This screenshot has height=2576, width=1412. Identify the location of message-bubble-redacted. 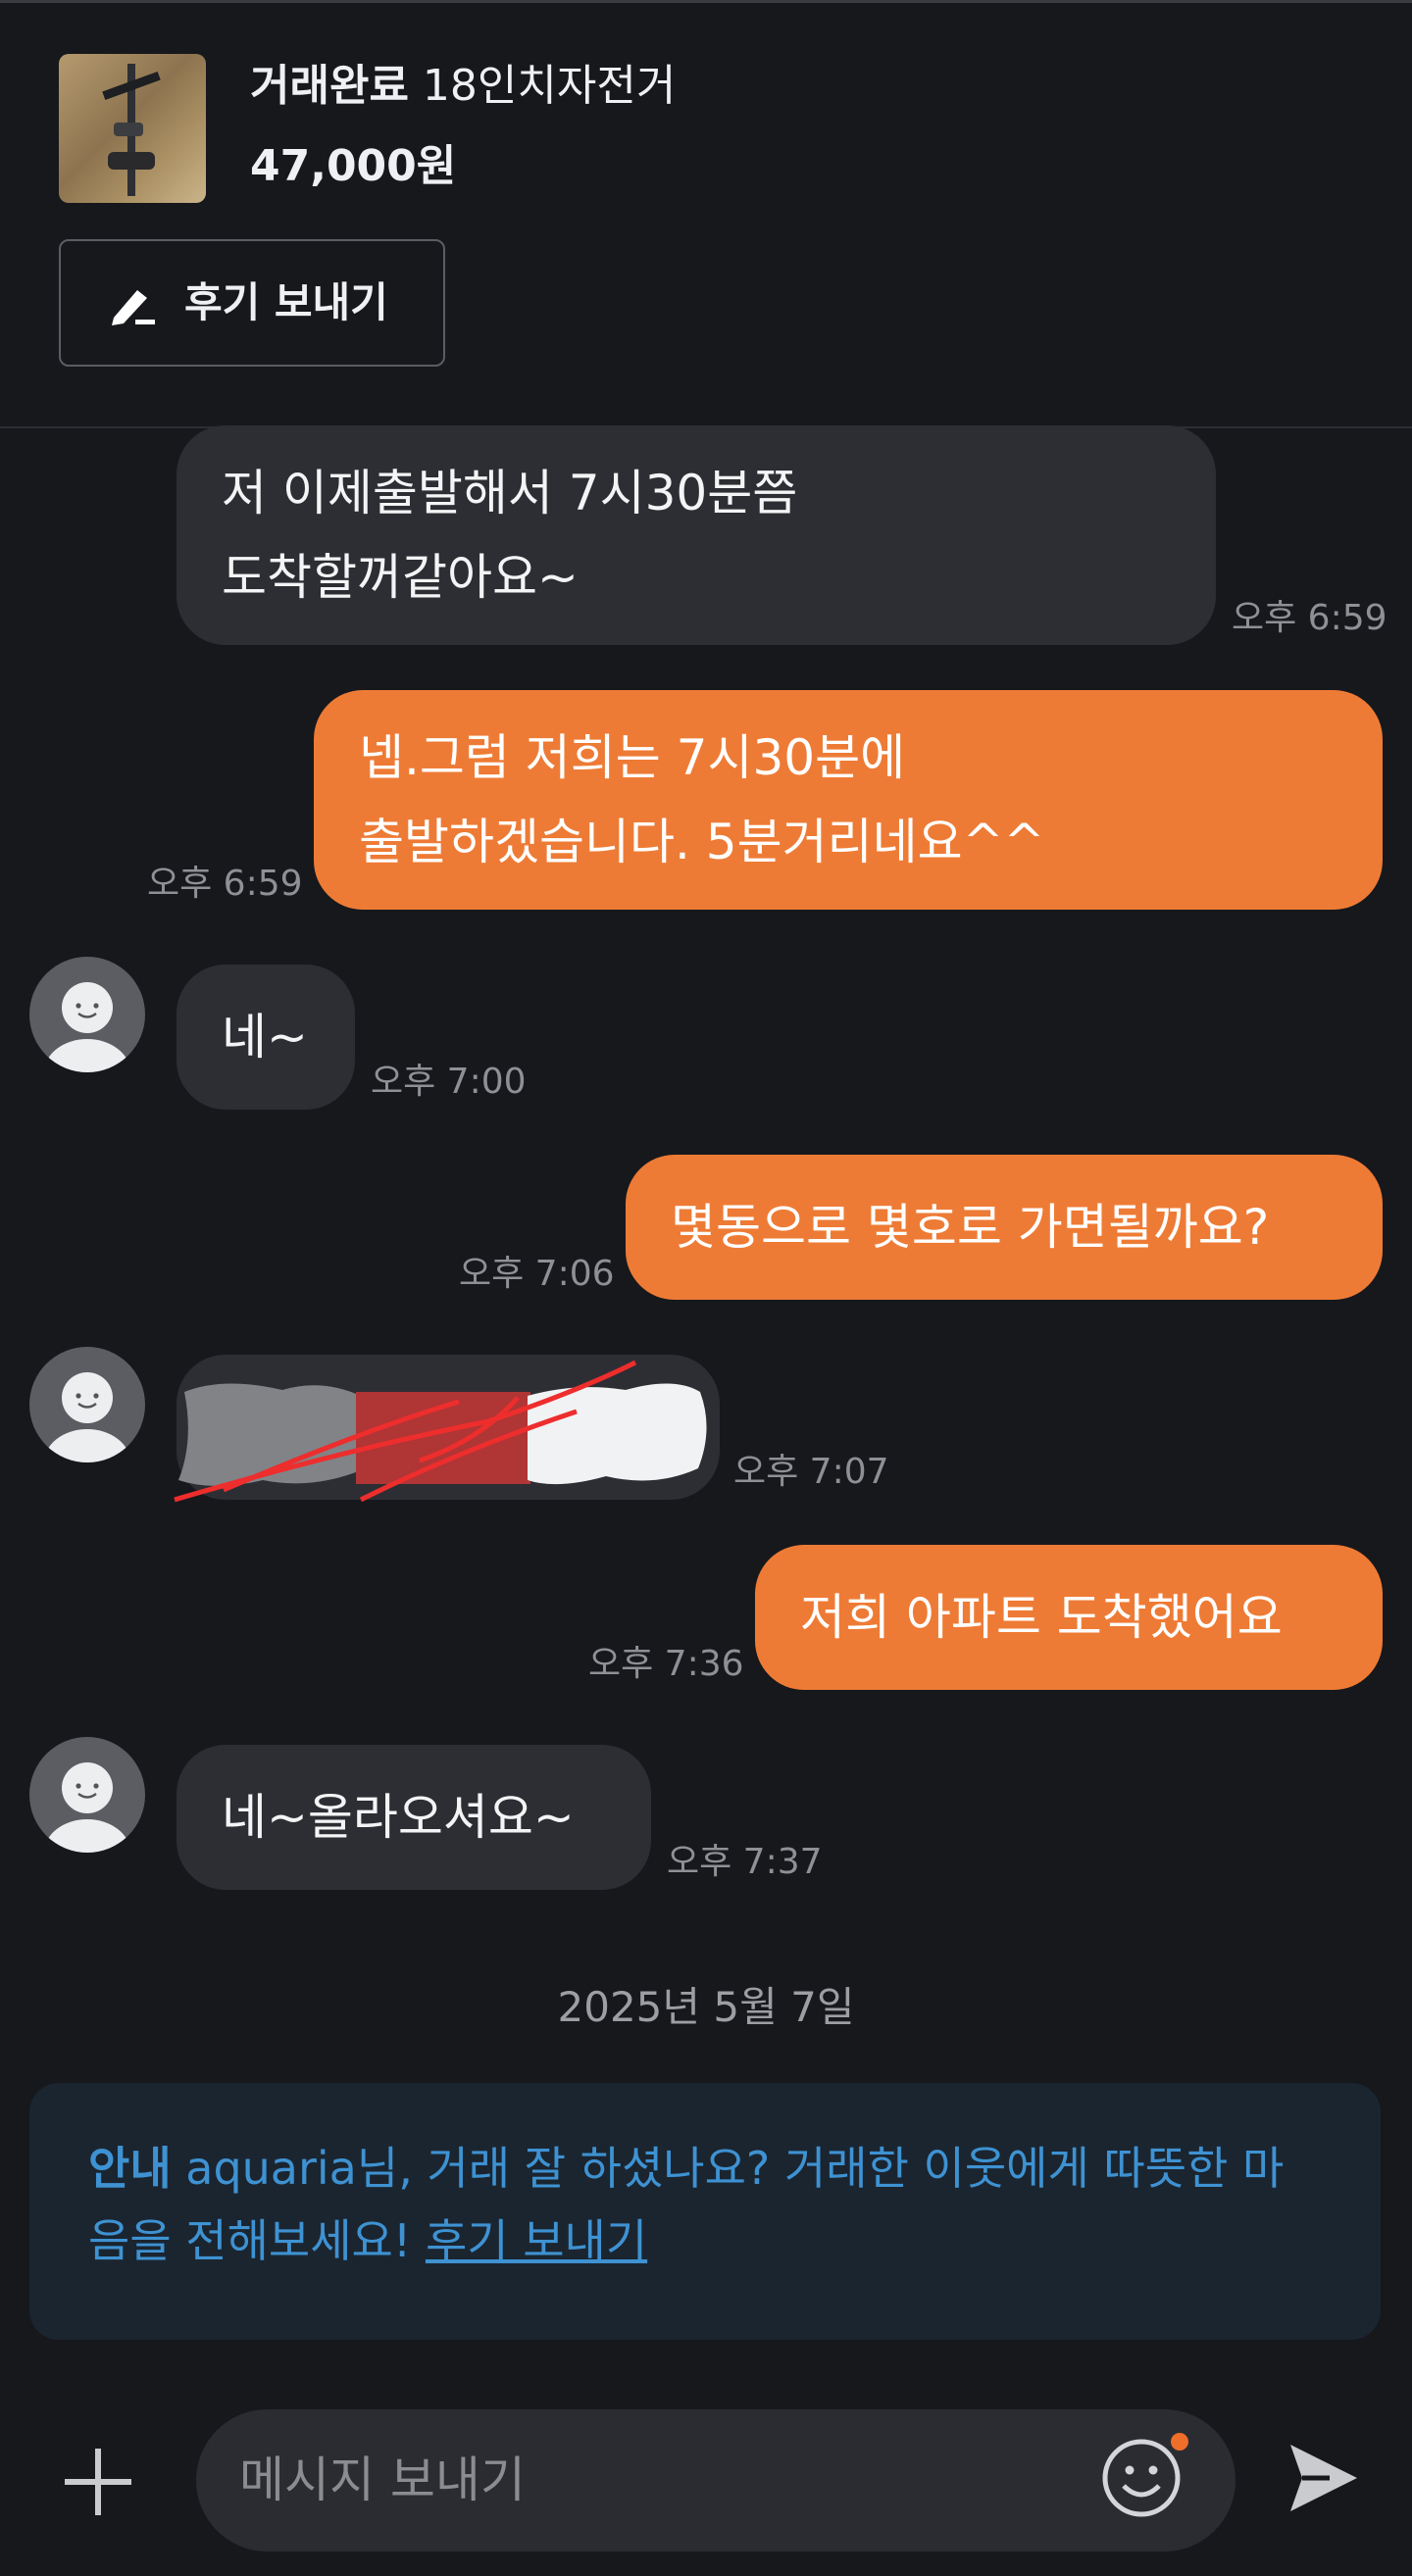
(447, 1429).